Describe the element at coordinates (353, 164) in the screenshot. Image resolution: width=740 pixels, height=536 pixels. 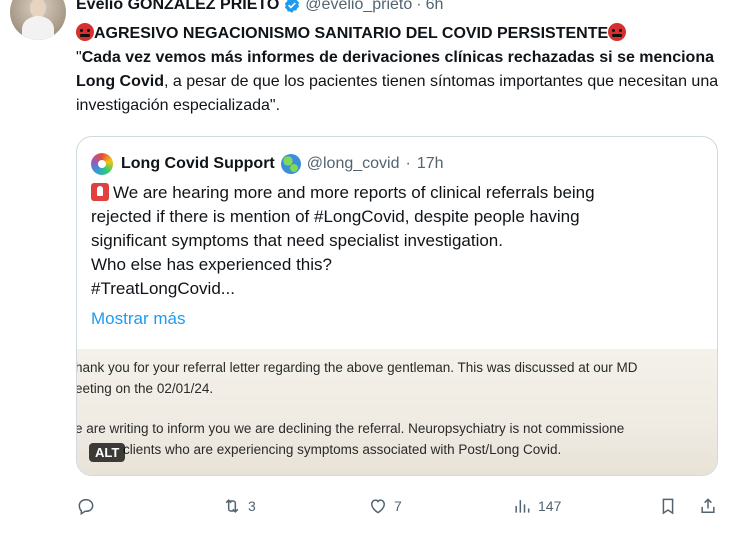
I see `quoted-author-handle: @long_covid` at that location.